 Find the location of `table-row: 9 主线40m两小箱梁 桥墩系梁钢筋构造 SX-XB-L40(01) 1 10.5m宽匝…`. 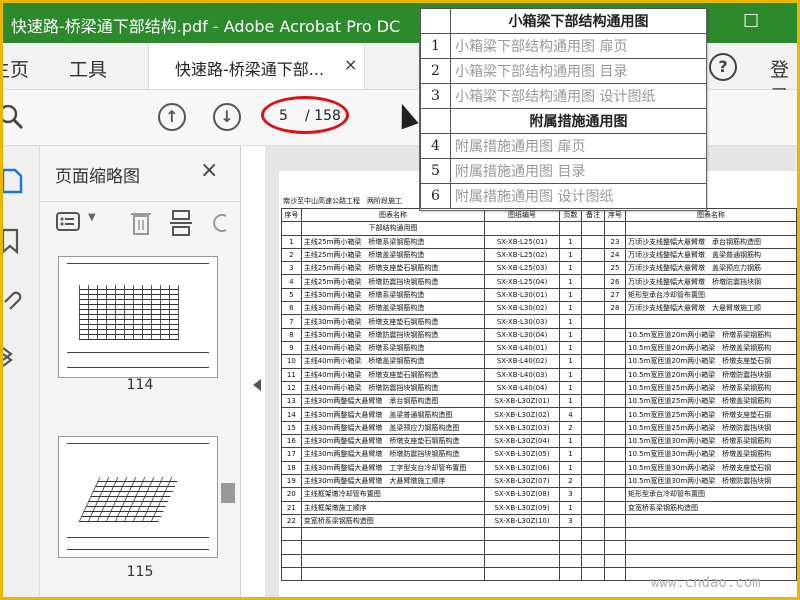

table-row: 9 主线40m两小箱梁 桥墩系梁钢筋构造 SX-XB-L40(01) 1 10.5m宽匝… is located at coordinates (539, 348).